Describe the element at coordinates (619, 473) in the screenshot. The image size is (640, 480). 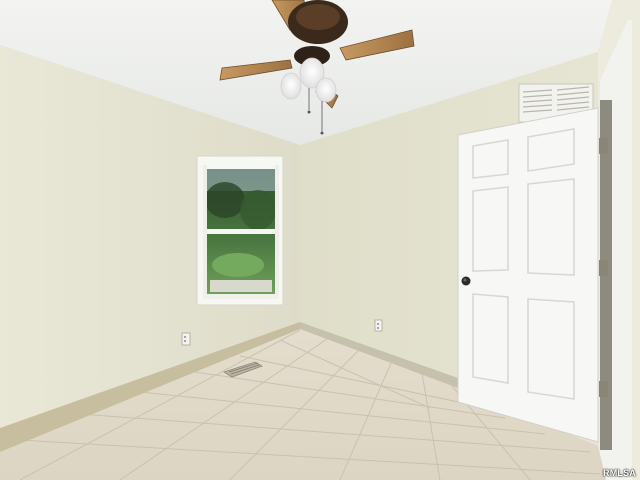
I see `watermark-logo: RMLSA` at that location.